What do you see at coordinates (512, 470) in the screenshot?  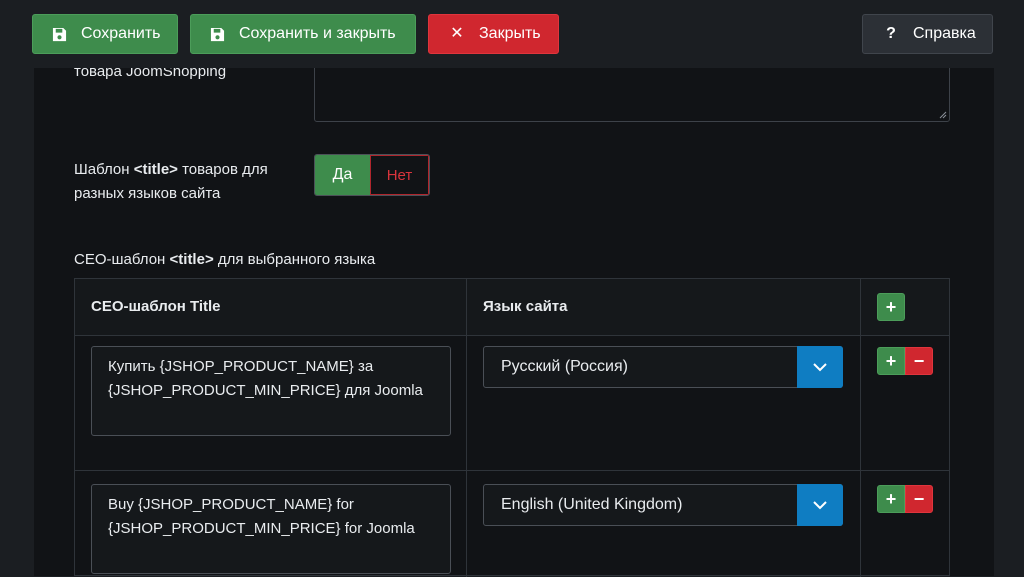 I see `row-divider` at bounding box center [512, 470].